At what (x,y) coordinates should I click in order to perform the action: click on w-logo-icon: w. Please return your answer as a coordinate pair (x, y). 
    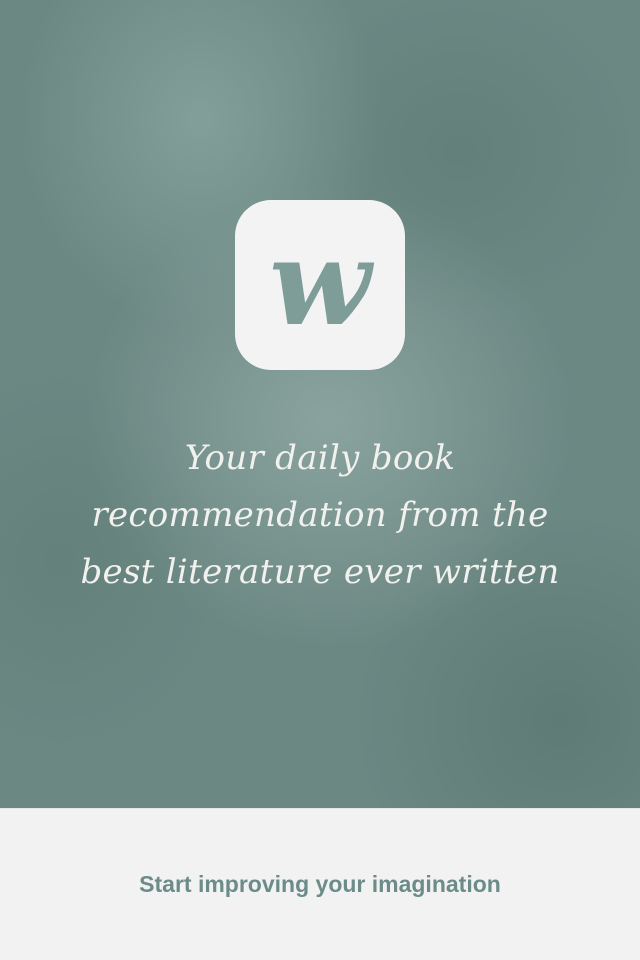
    Looking at the image, I should click on (321, 282).